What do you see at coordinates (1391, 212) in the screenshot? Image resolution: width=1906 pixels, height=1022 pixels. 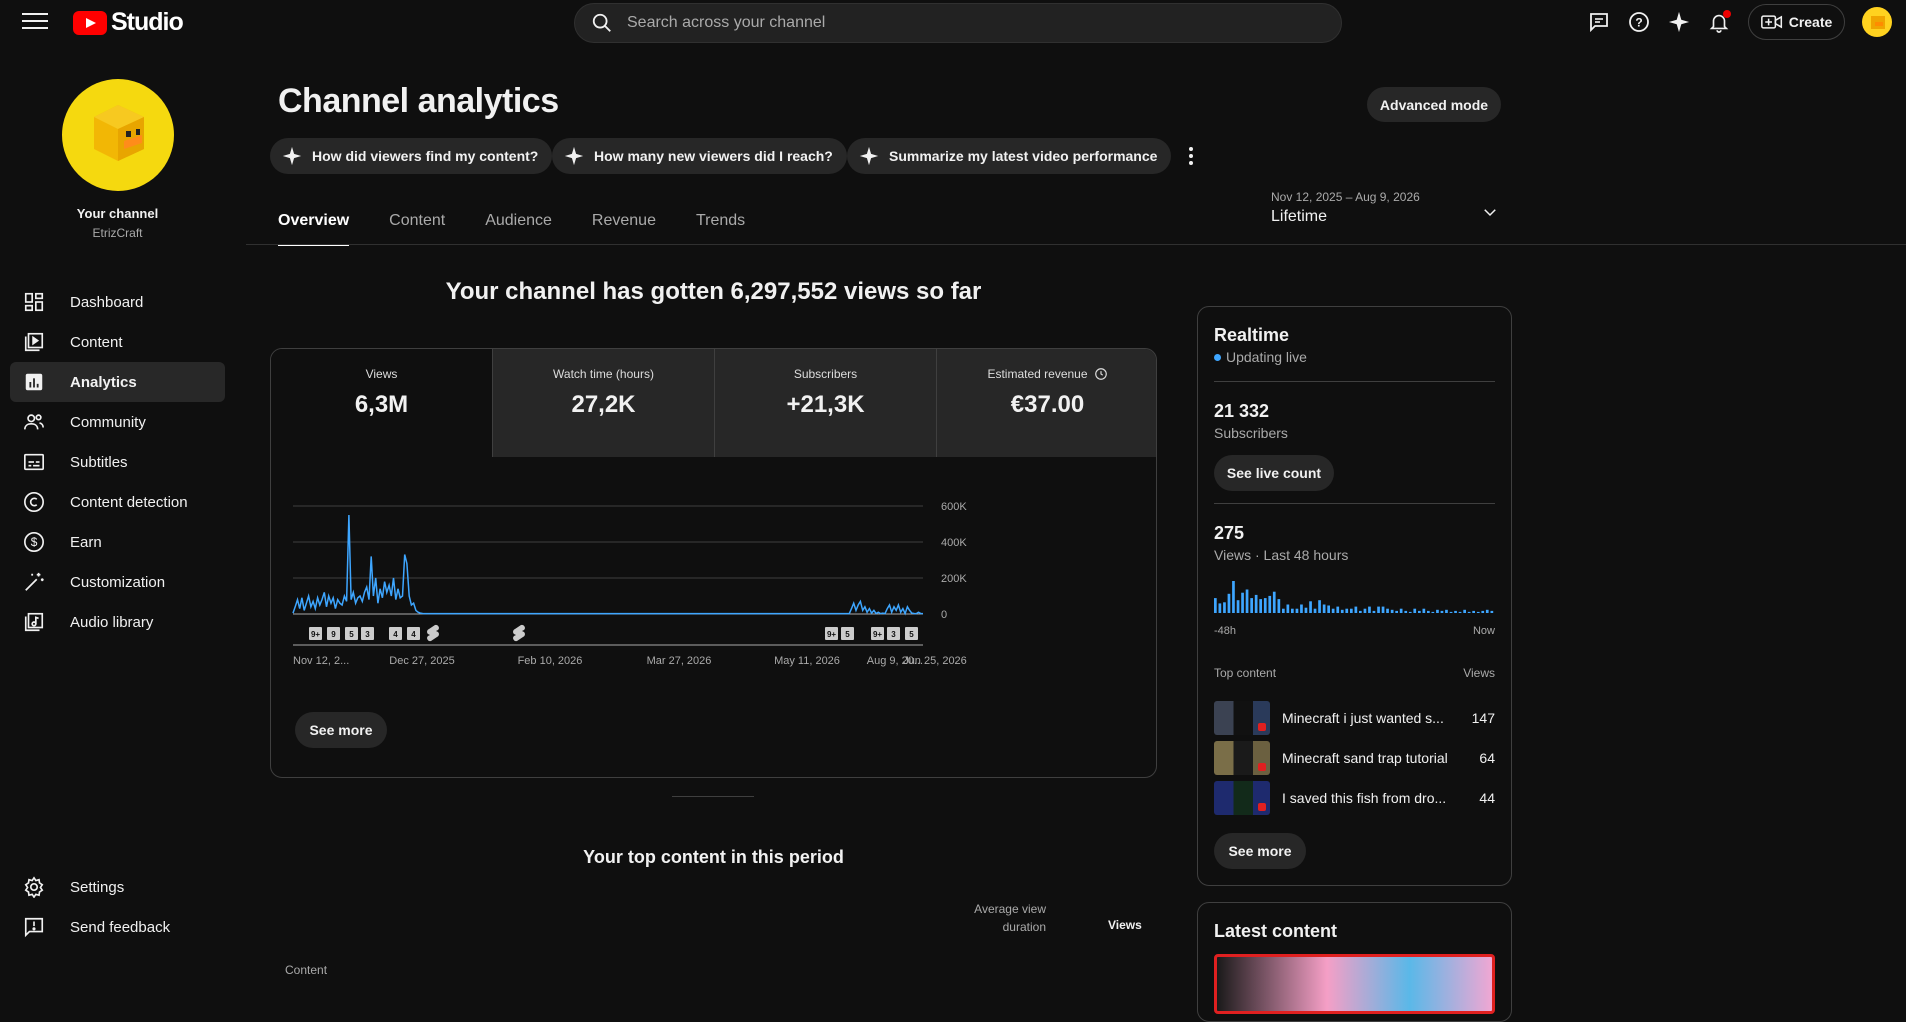 I see `date-range-picker: Nov 12, 2025 – Aug 9, 2026 Lifetime` at bounding box center [1391, 212].